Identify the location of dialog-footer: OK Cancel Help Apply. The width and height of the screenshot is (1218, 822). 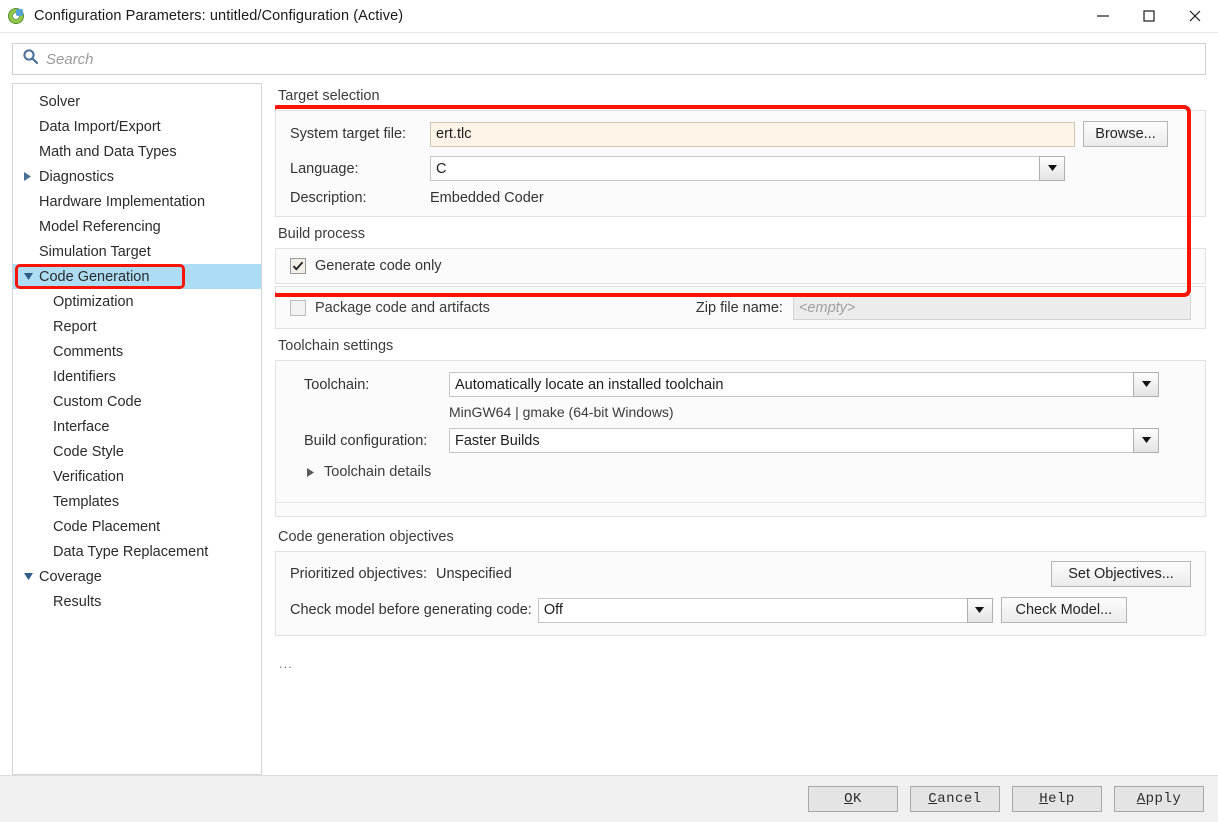
(609, 798).